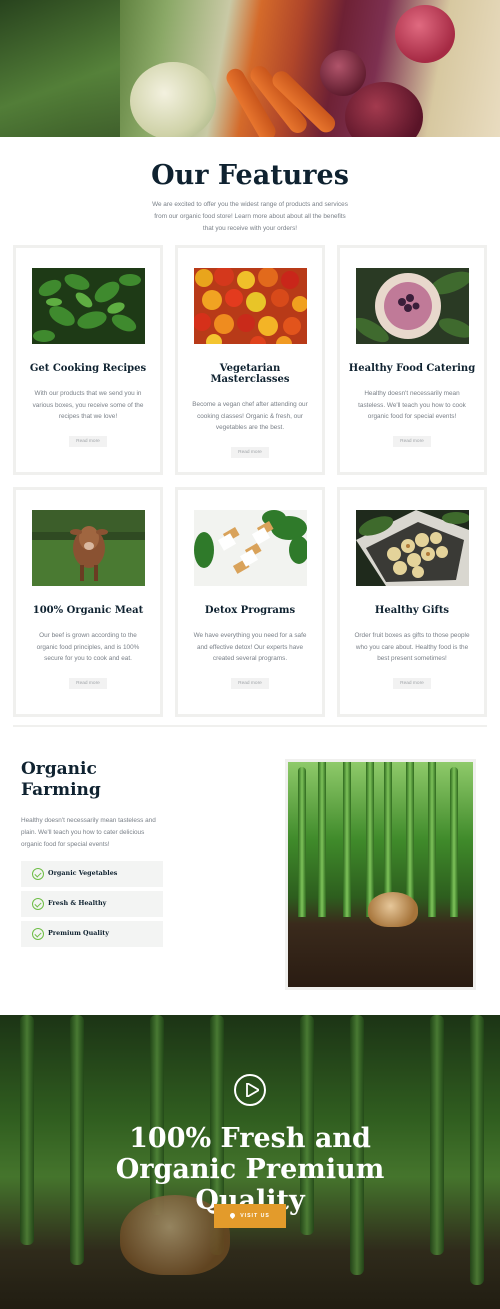 The height and width of the screenshot is (1309, 500). What do you see at coordinates (412, 610) in the screenshot?
I see `card-title: Healthy Gifts` at bounding box center [412, 610].